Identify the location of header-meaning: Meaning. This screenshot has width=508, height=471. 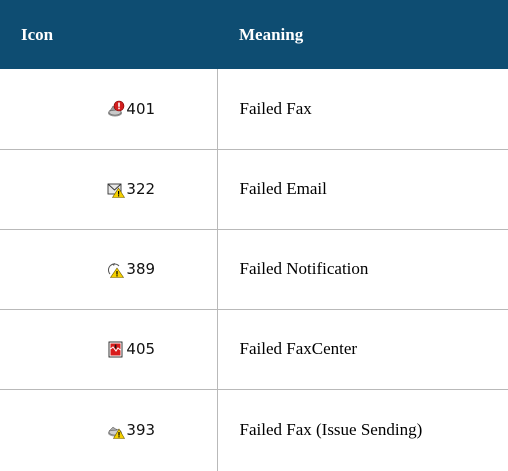
(271, 34).